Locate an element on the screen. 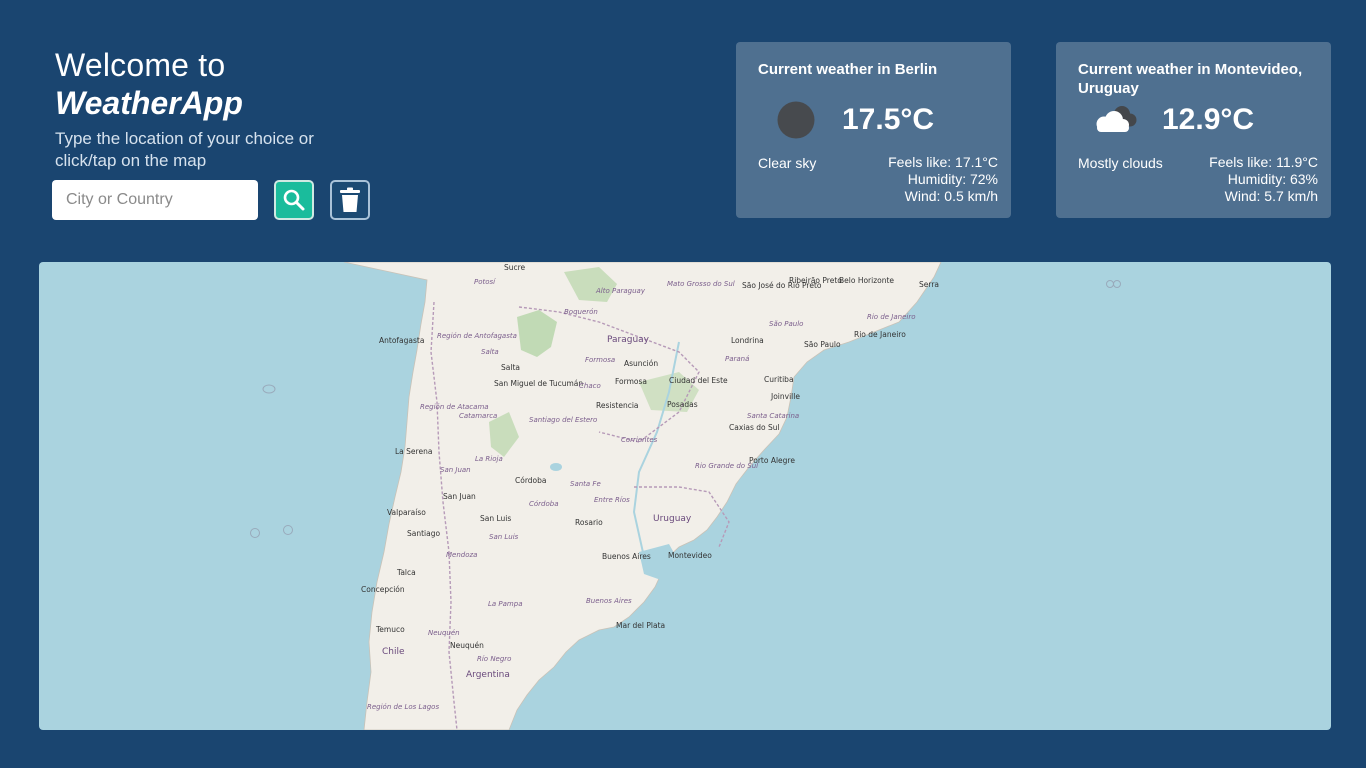 Image resolution: width=1366 pixels, height=768 pixels. map-city-label: Córdoba is located at coordinates (530, 480).